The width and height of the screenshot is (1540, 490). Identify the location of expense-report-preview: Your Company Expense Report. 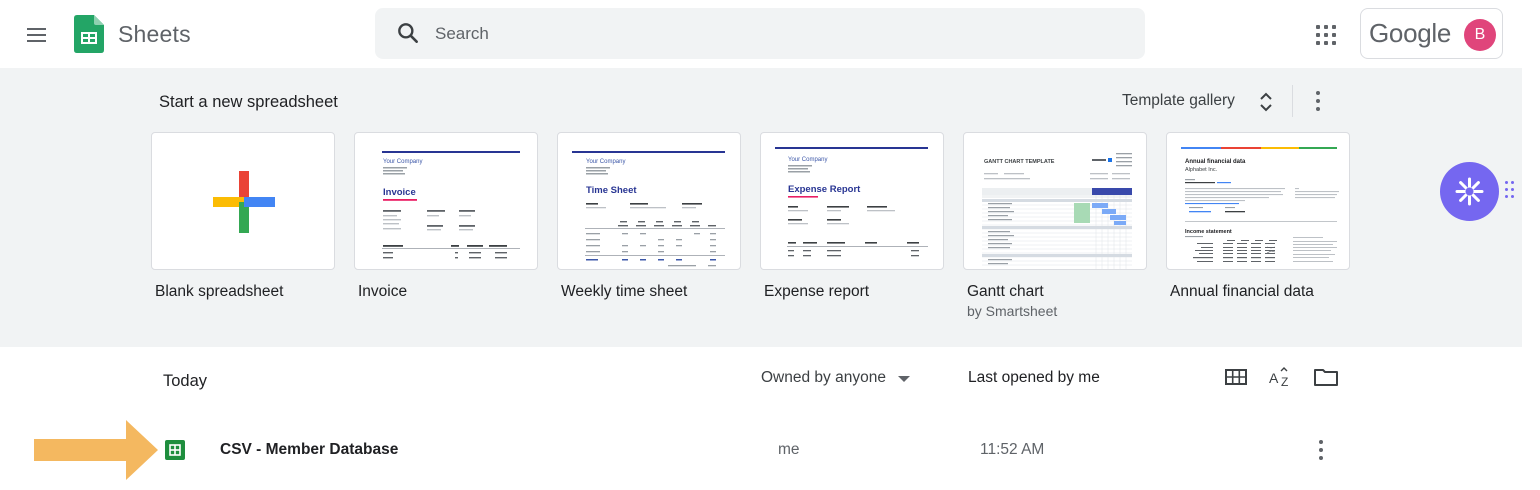
(851, 202).